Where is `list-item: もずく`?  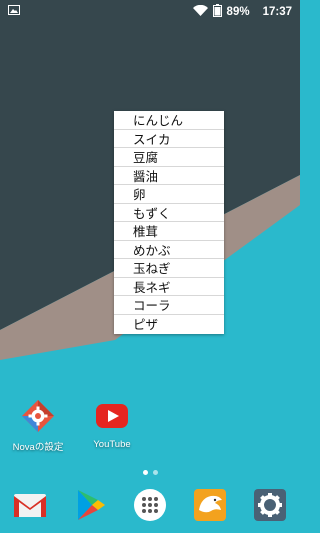
list-item: もずく is located at coordinates (169, 213).